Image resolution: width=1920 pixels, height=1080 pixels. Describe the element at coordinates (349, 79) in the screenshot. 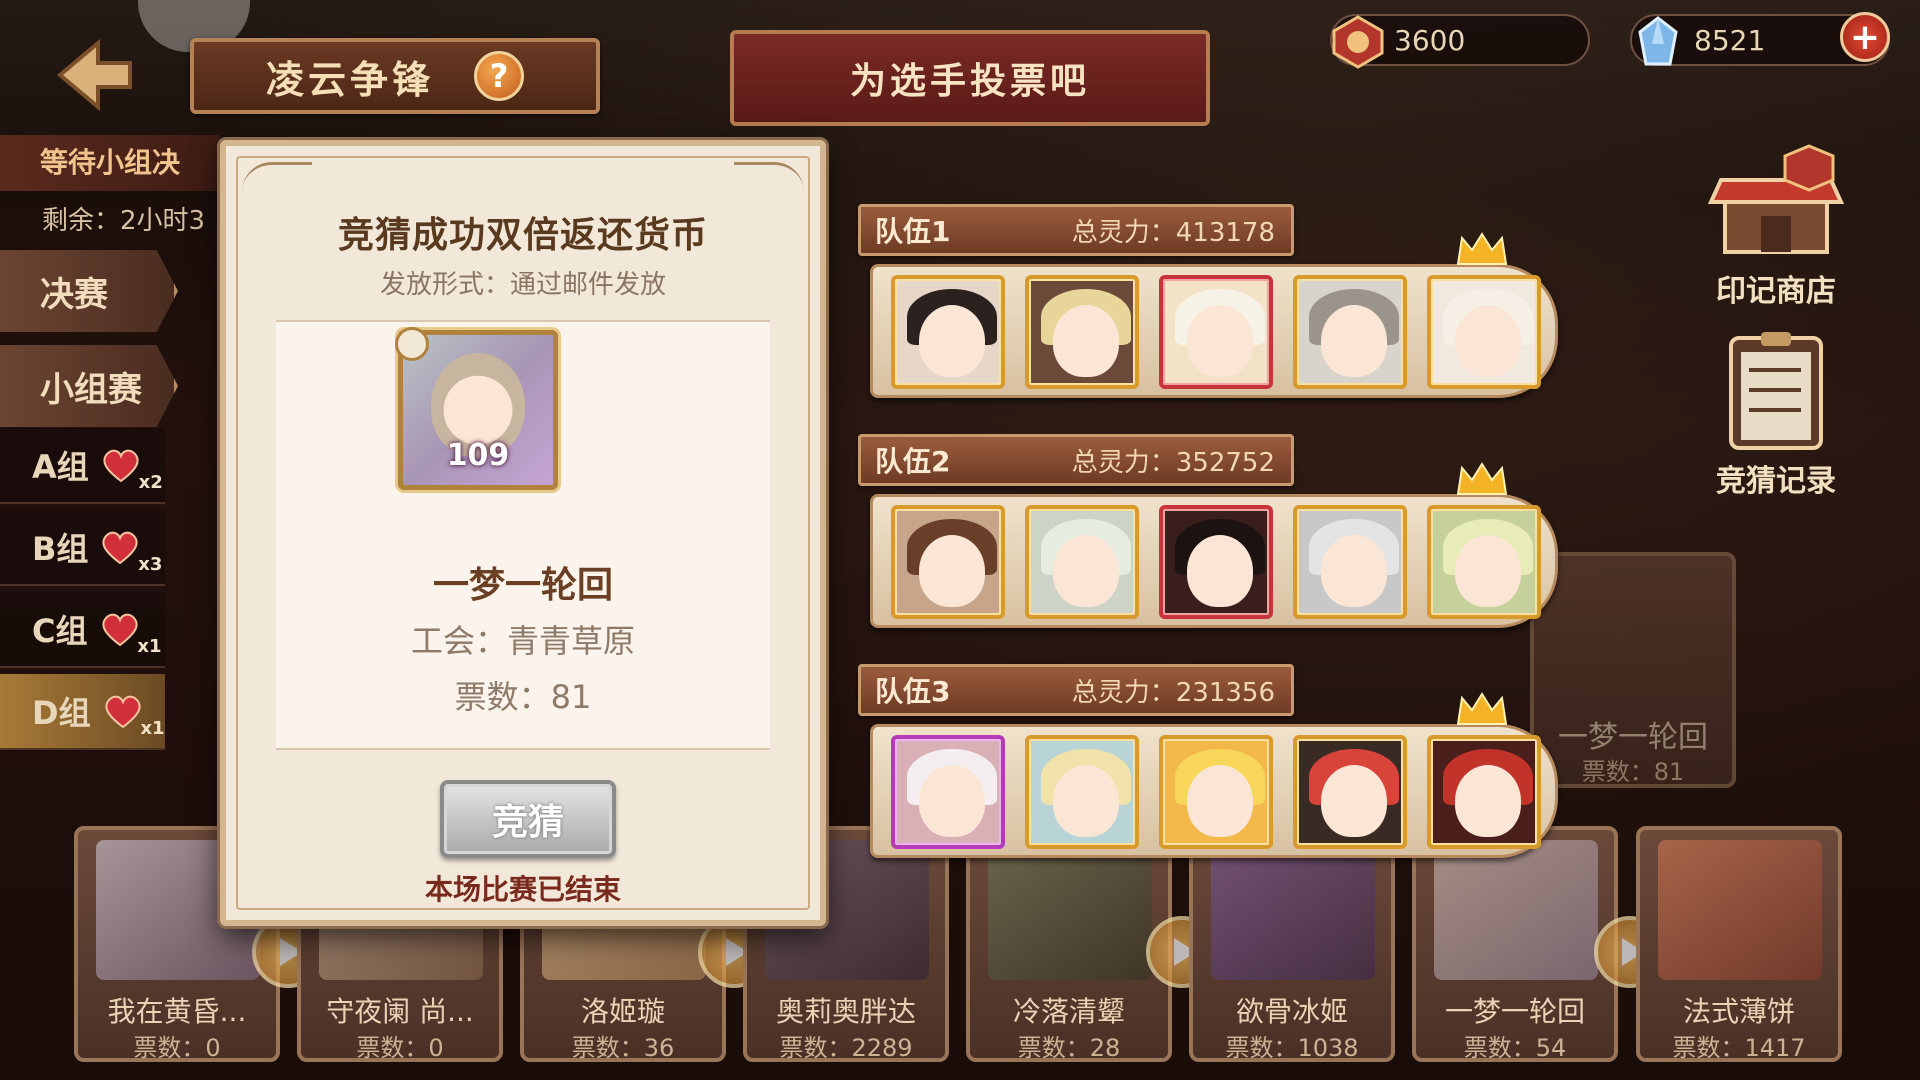

I see `page-title: 凌云争锋` at that location.